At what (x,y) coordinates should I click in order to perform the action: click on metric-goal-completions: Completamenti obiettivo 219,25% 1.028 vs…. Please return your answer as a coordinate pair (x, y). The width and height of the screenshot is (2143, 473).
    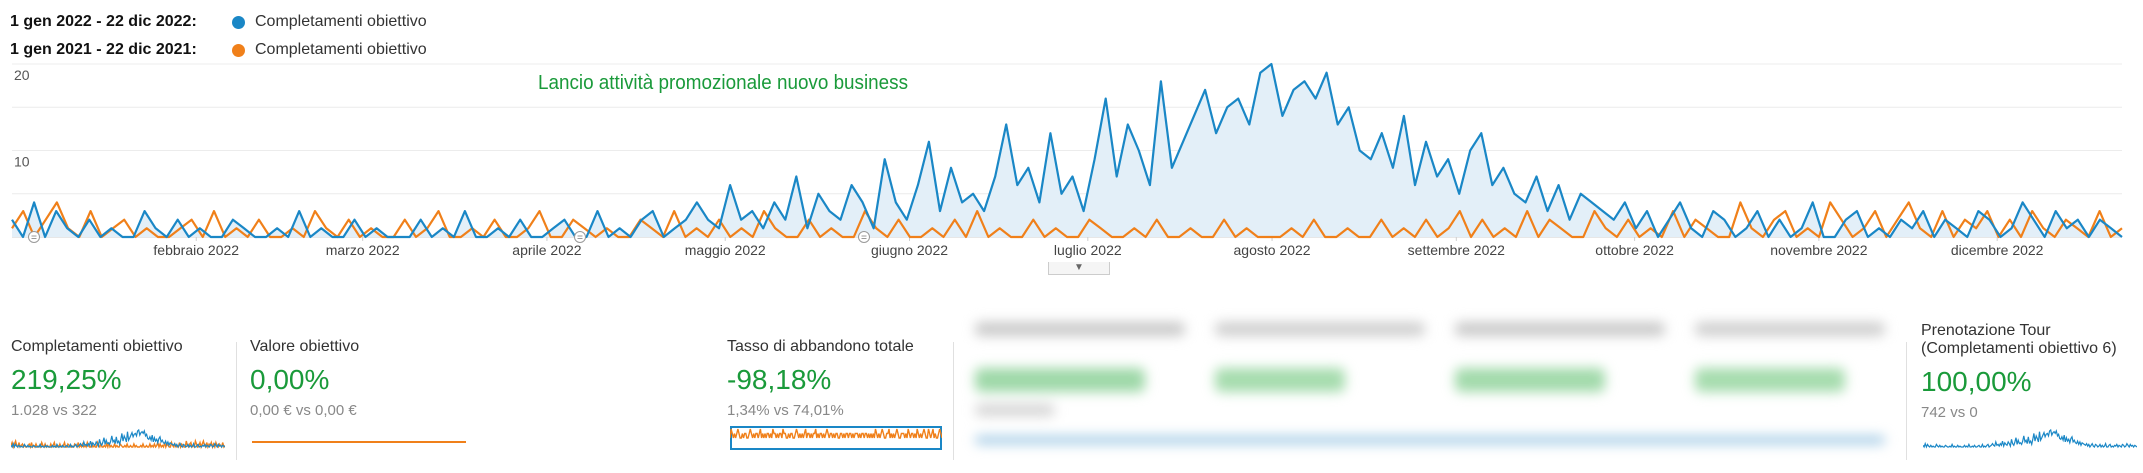
    Looking at the image, I should click on (97, 378).